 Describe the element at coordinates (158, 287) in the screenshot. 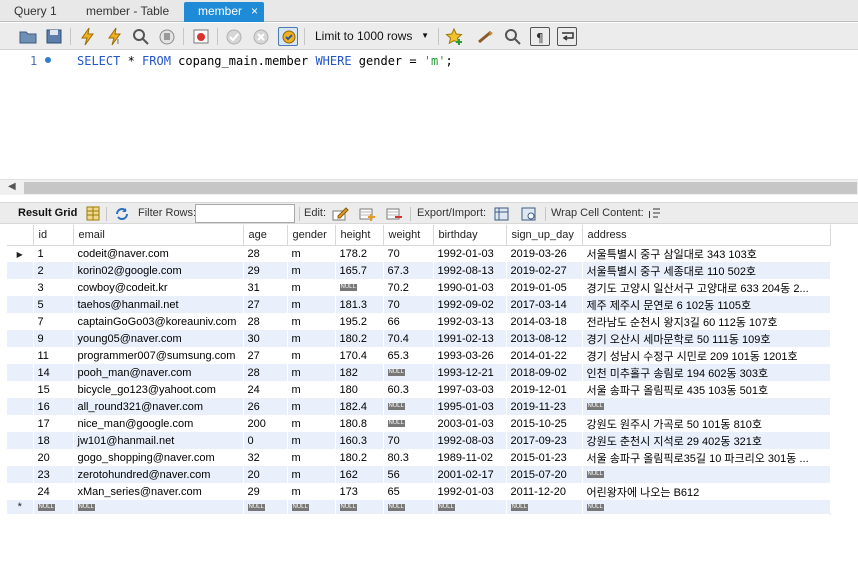

I see `table-cell: cowboy@codeit.kr` at that location.